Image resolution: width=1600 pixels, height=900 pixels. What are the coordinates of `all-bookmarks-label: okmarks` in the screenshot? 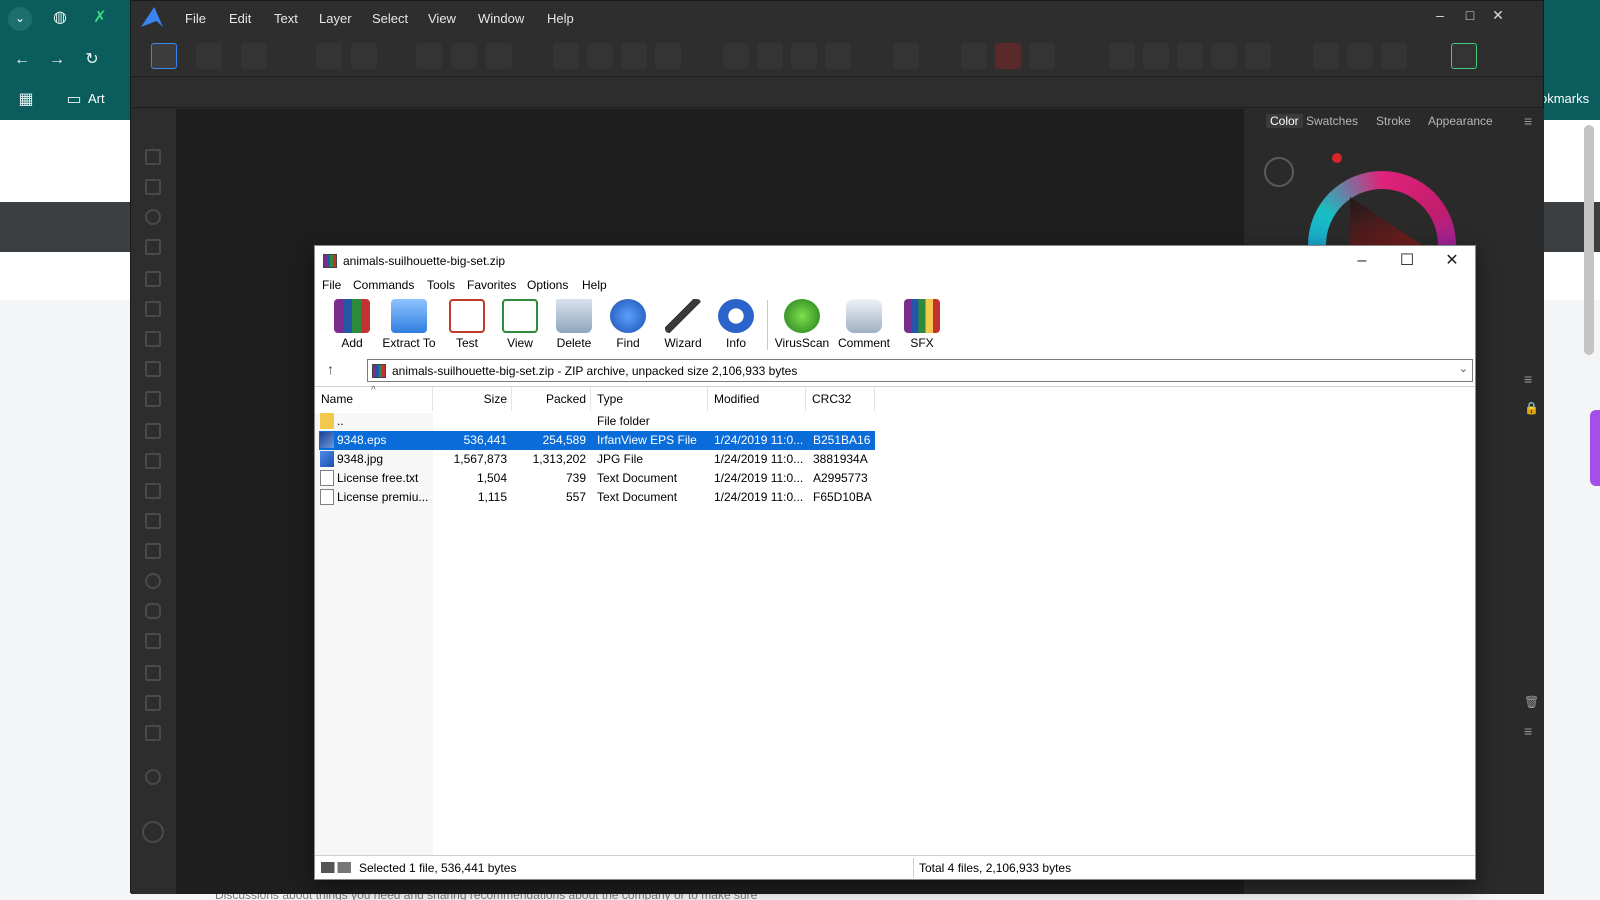 It's located at (1564, 98).